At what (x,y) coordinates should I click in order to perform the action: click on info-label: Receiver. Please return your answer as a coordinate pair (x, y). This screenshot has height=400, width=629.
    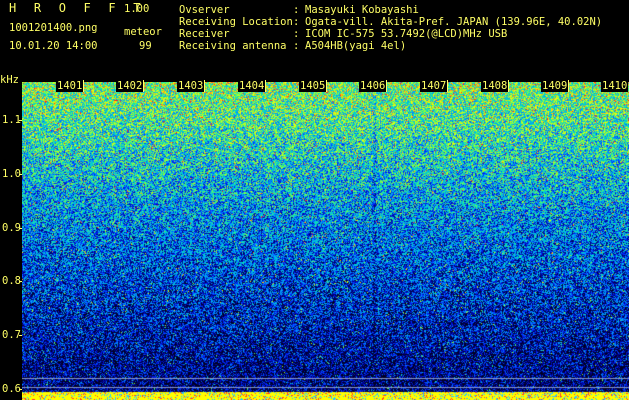
    Looking at the image, I should click on (204, 34).